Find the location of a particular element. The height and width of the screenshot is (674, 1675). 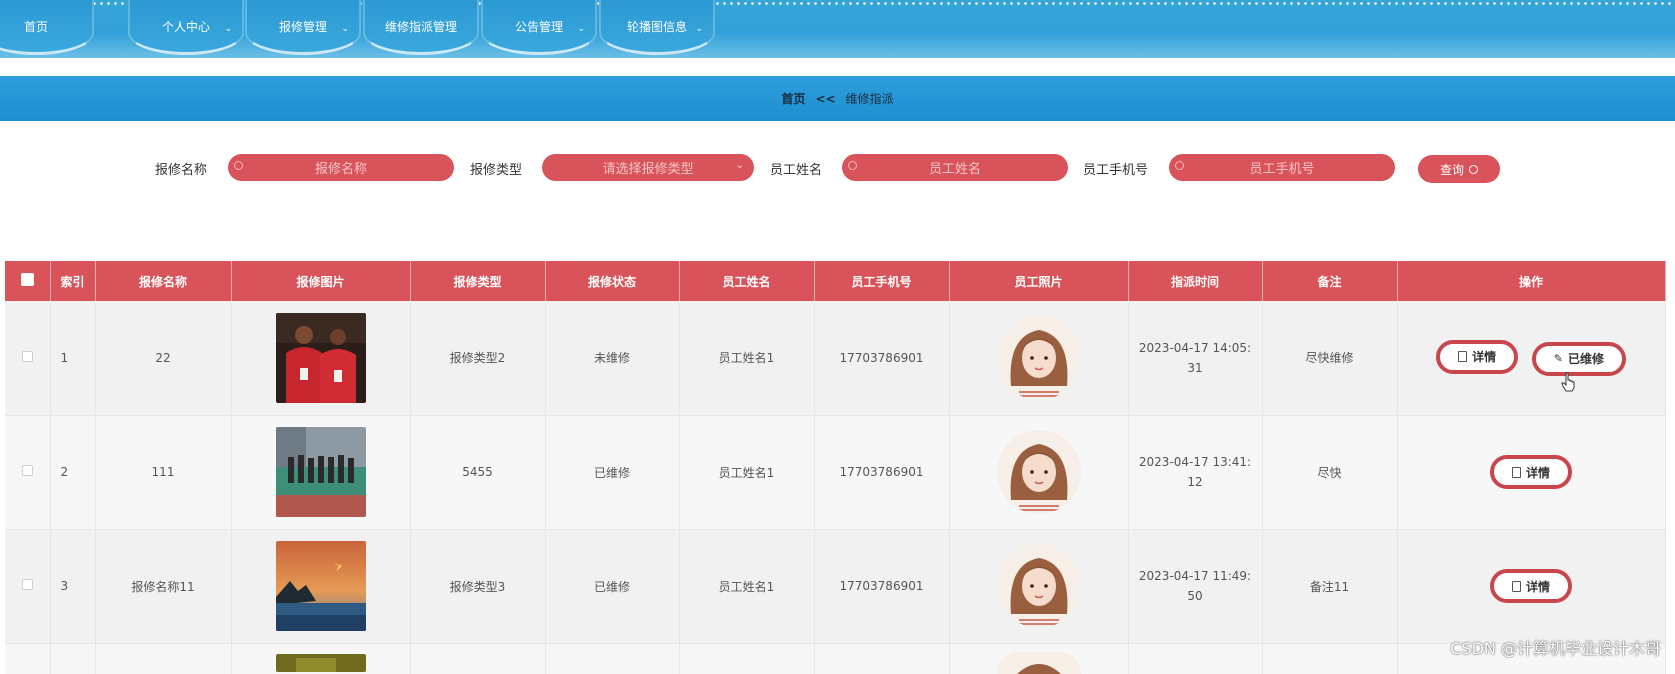

column-header: 报修名称 is located at coordinates (163, 281).